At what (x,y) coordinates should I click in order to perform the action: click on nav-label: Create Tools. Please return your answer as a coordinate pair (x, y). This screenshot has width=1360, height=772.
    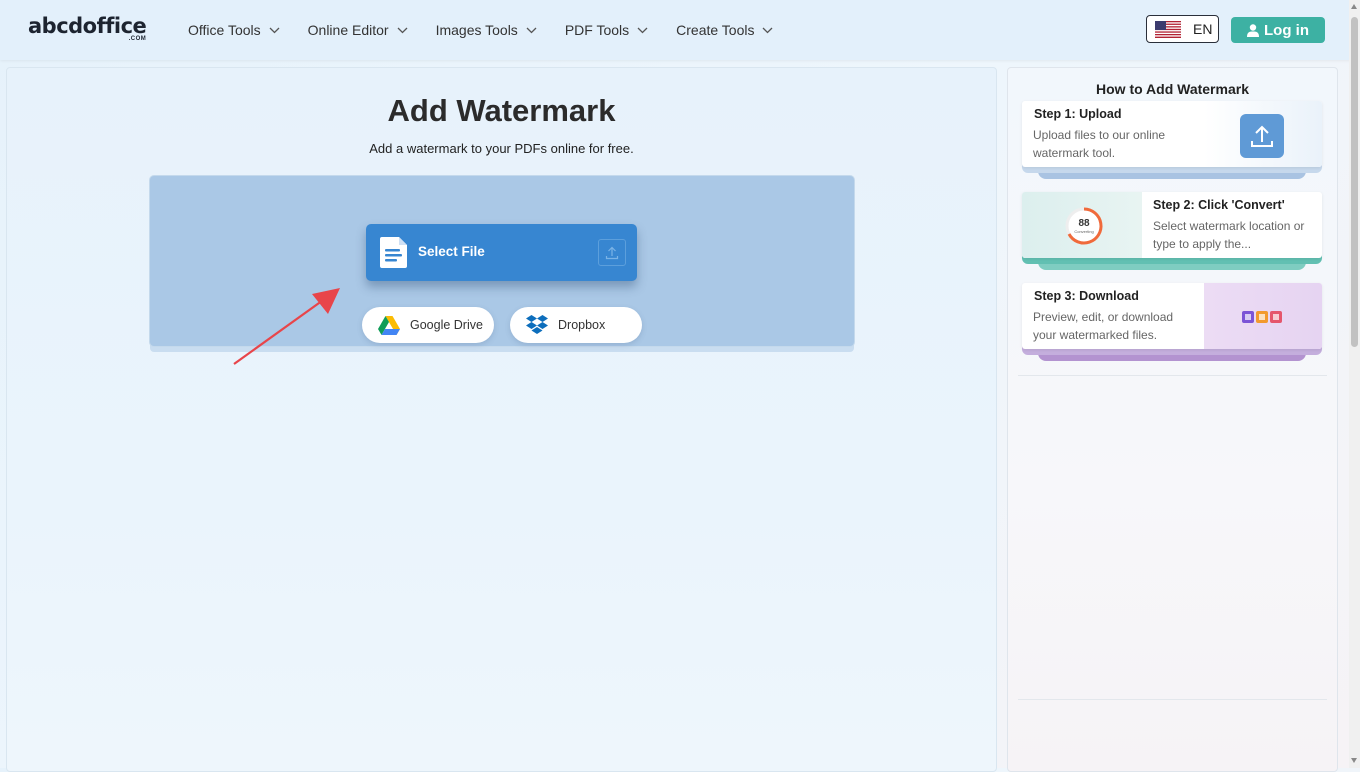
    Looking at the image, I should click on (715, 30).